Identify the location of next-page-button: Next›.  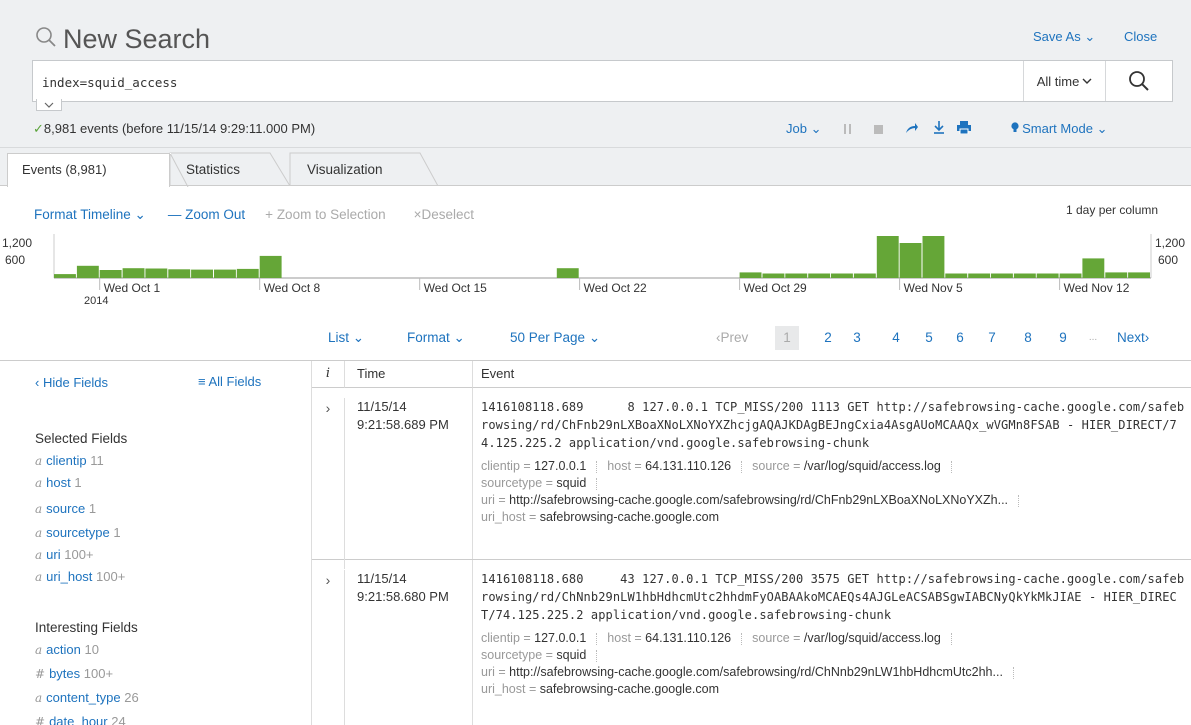
(1133, 338).